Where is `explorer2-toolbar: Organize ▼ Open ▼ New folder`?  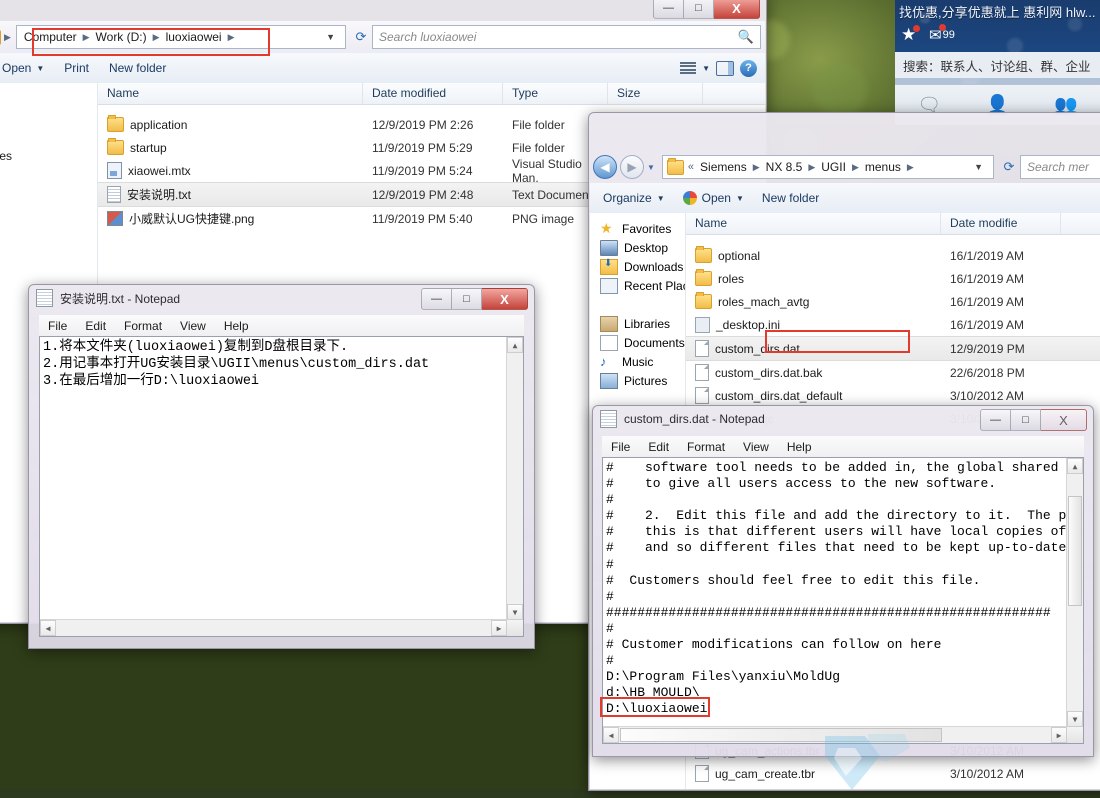
explorer2-toolbar: Organize ▼ Open ▼ New folder is located at coordinates (845, 198).